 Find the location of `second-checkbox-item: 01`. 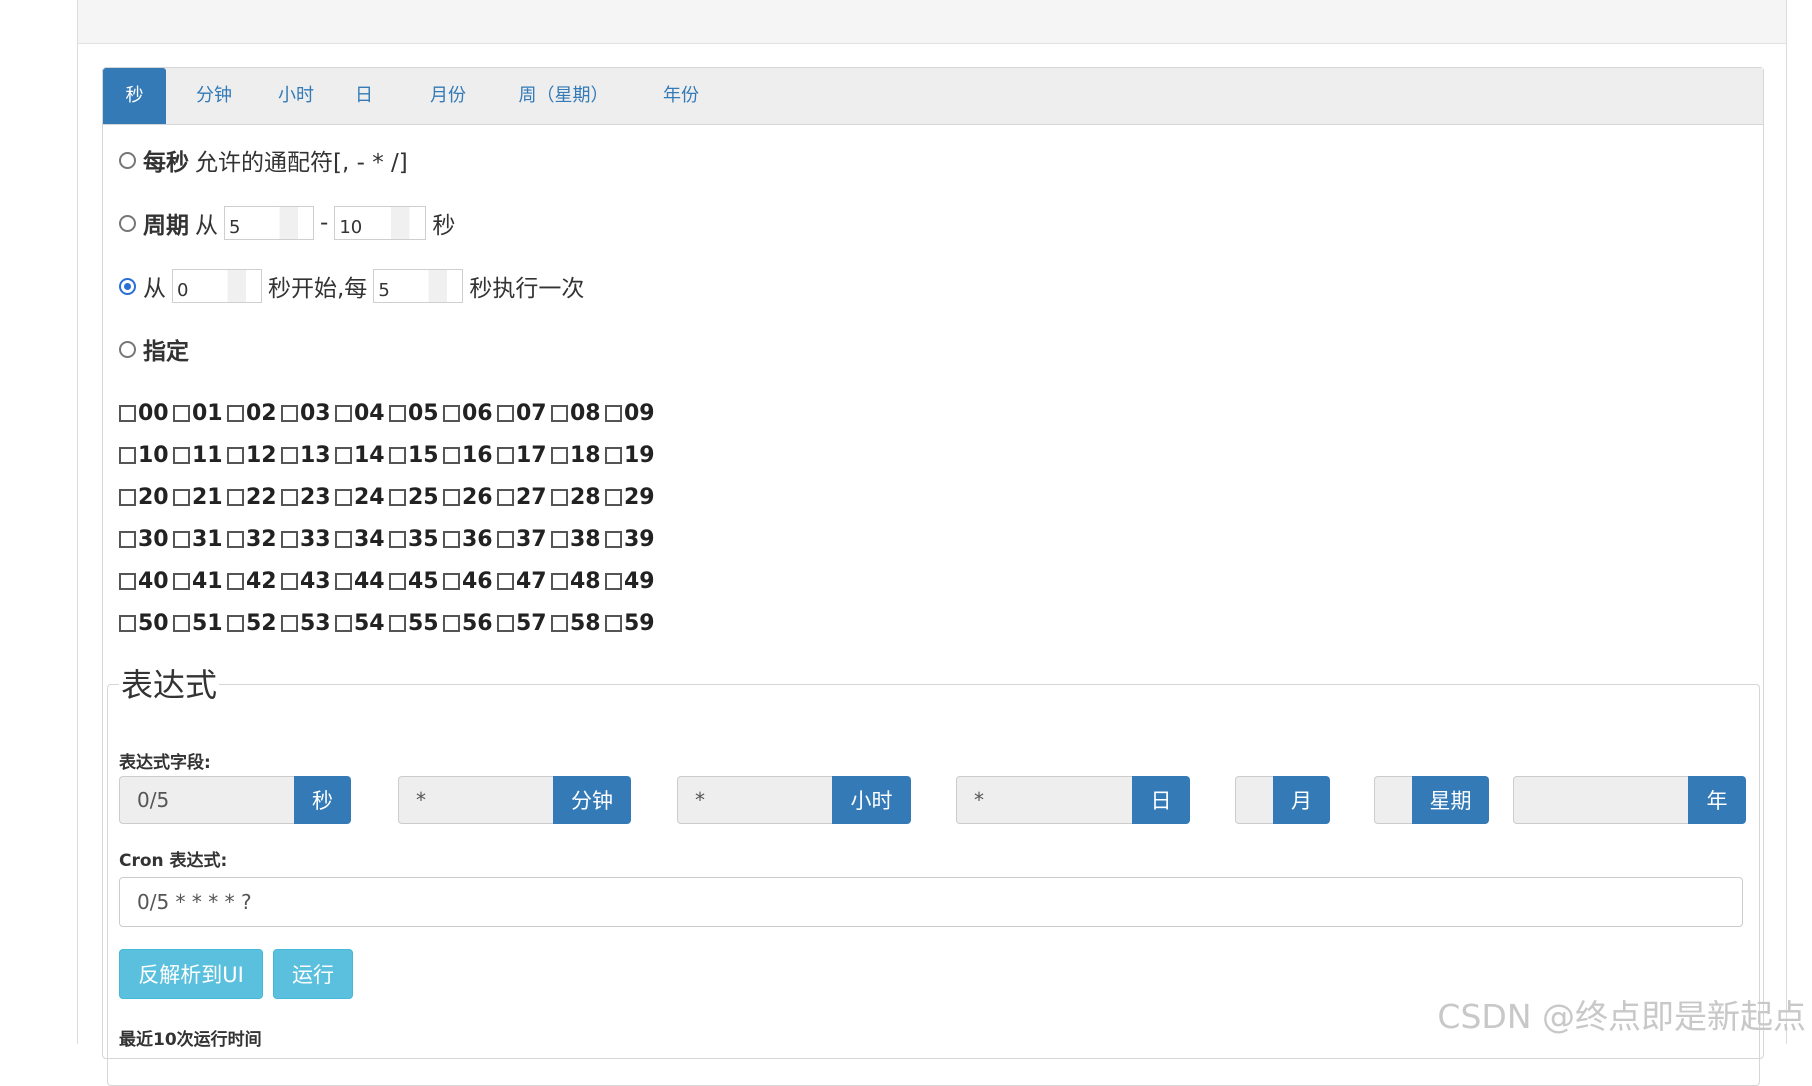

second-checkbox-item: 01 is located at coordinates (200, 413).